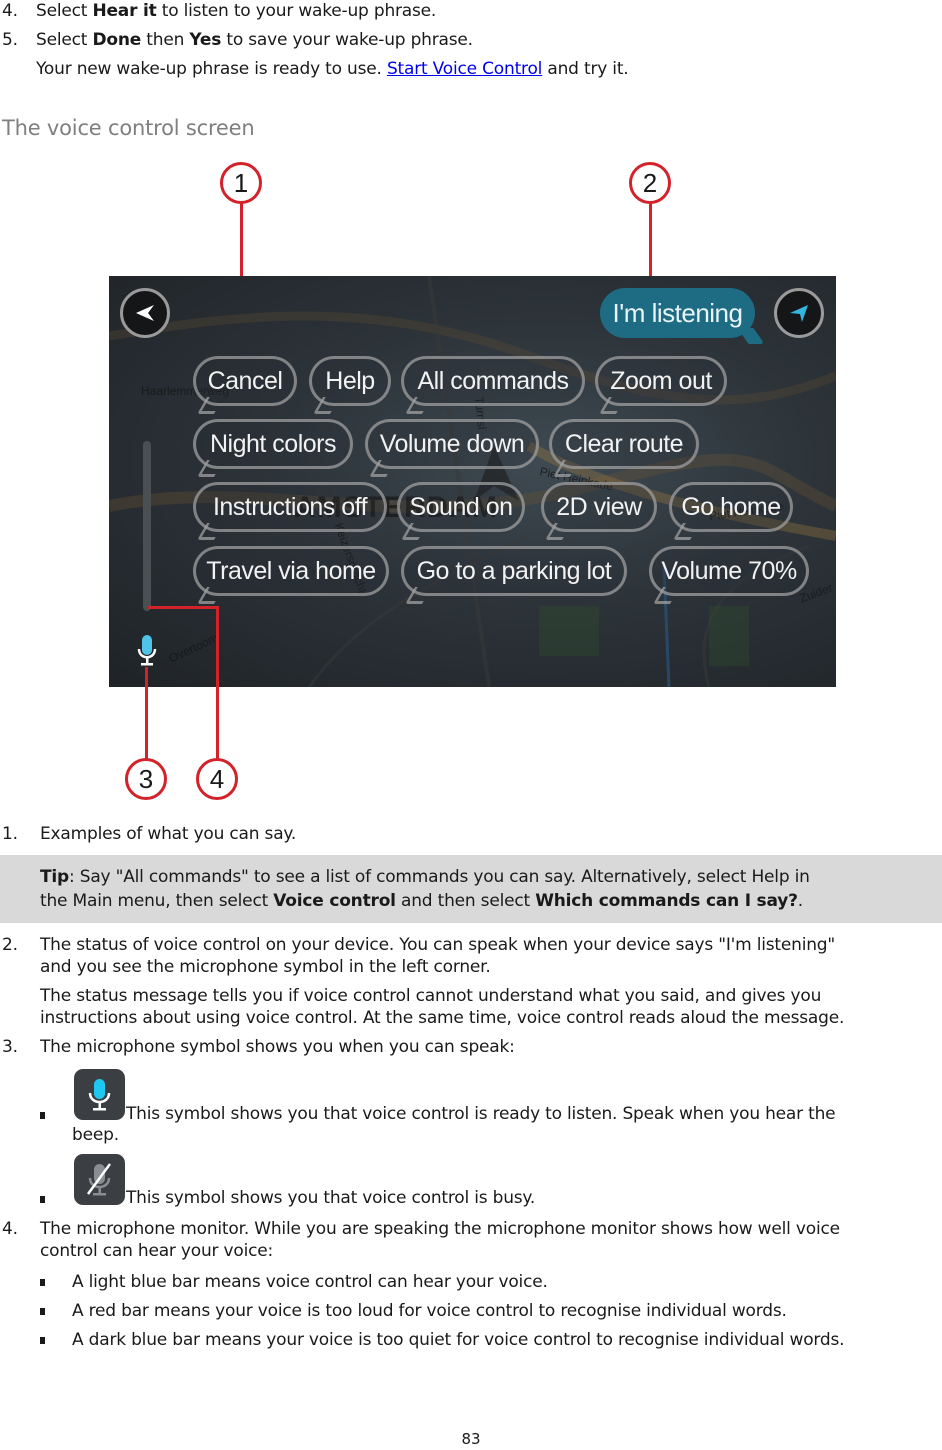 This screenshot has width=942, height=1450. Describe the element at coordinates (165, 40) in the screenshot. I see `text: then` at that location.